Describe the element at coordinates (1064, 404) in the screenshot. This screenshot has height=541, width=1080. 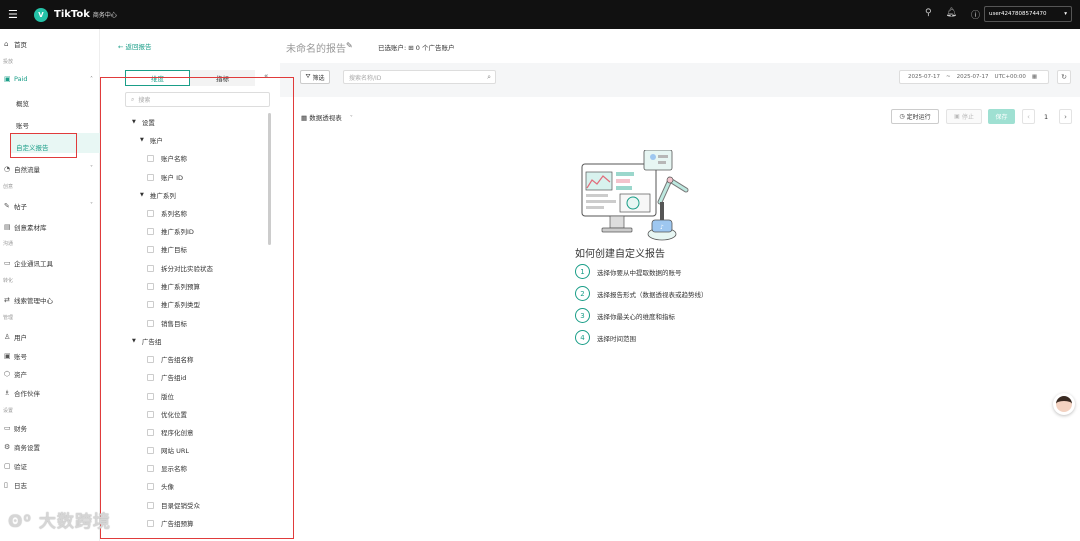
I see `support-avatar` at that location.